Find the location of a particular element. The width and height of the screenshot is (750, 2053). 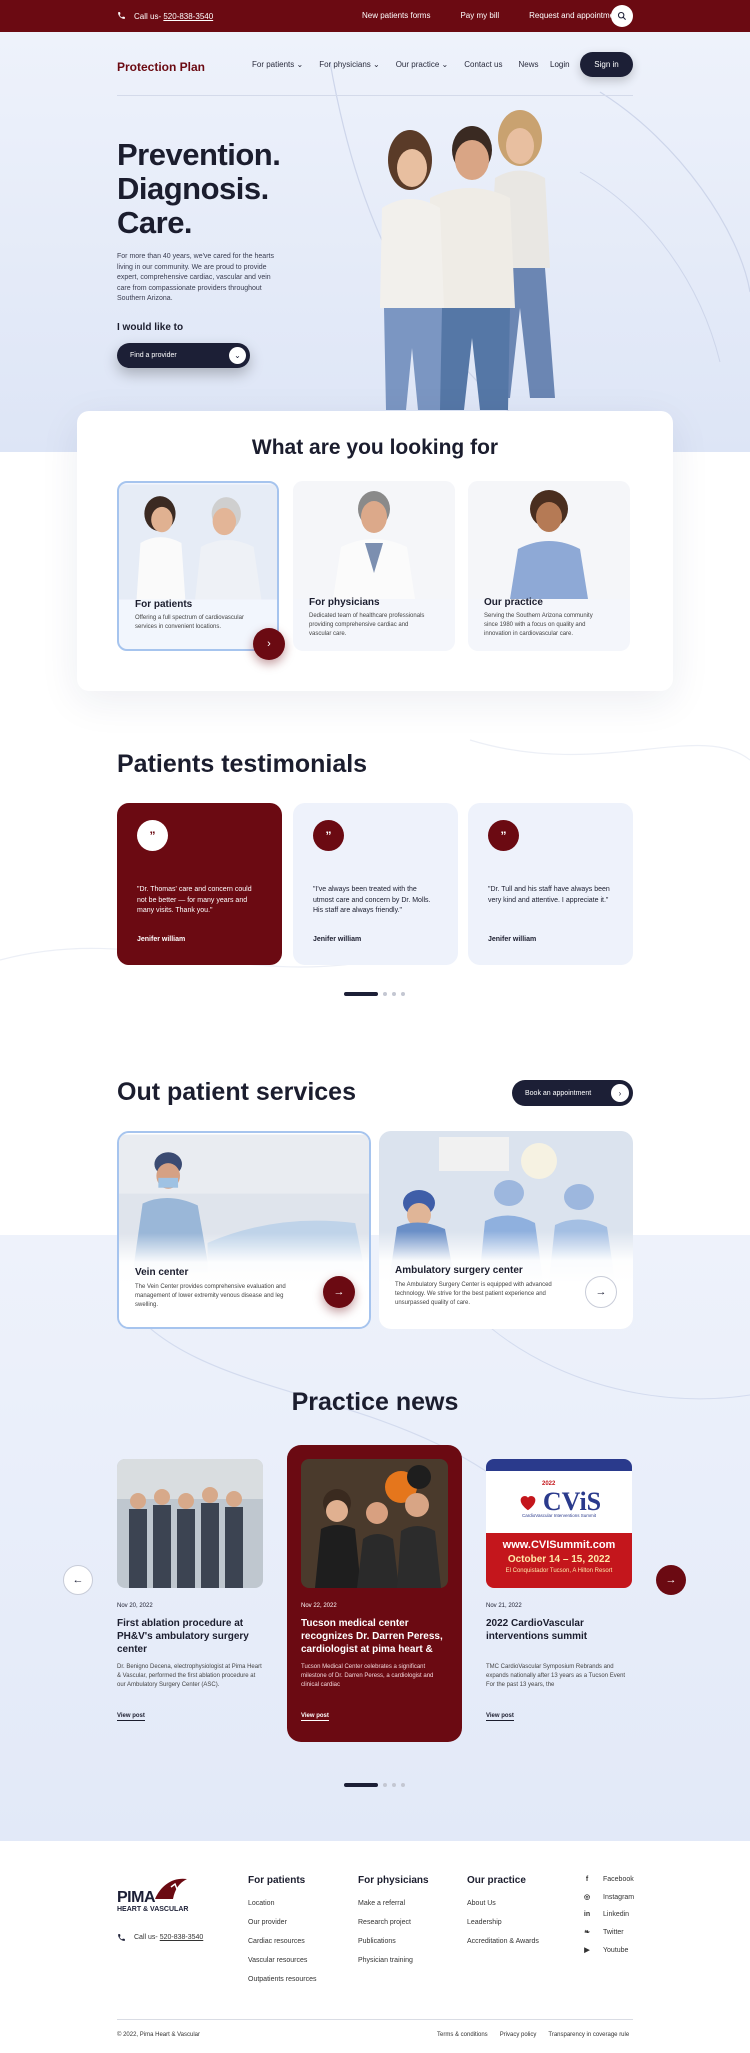

footer-logo-main: PIMA is located at coordinates (136, 1897).